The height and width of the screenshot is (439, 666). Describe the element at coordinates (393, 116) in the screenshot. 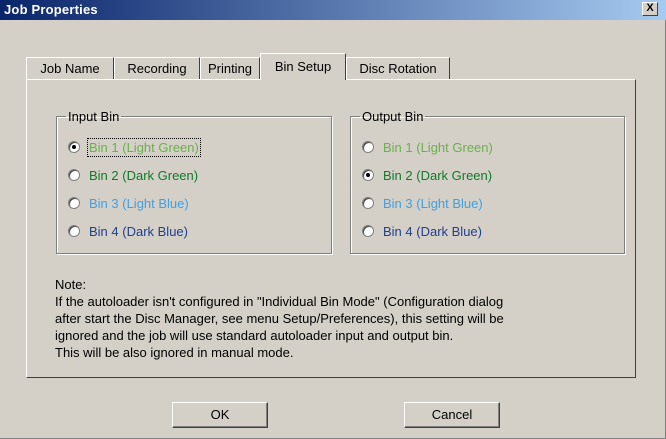

I see `output-bin-legend: Output Bin` at that location.